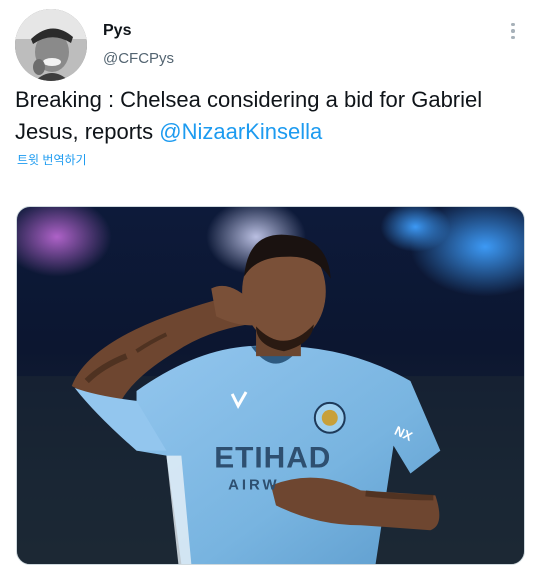 The height and width of the screenshot is (570, 540). What do you see at coordinates (513, 31) in the screenshot?
I see `more-options-icon` at bounding box center [513, 31].